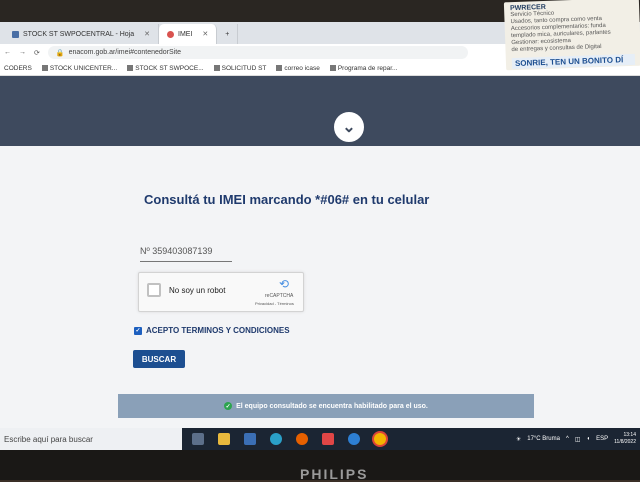 The image size is (640, 482). I want to click on tab-imei: IMEI ✕, so click(188, 34).